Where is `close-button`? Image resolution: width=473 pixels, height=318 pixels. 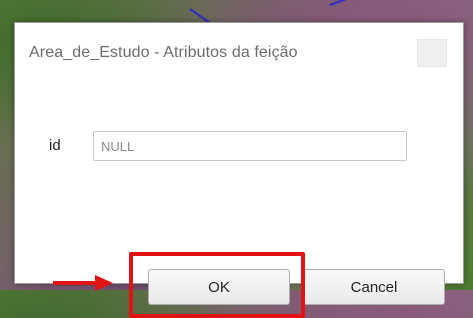 close-button is located at coordinates (432, 53).